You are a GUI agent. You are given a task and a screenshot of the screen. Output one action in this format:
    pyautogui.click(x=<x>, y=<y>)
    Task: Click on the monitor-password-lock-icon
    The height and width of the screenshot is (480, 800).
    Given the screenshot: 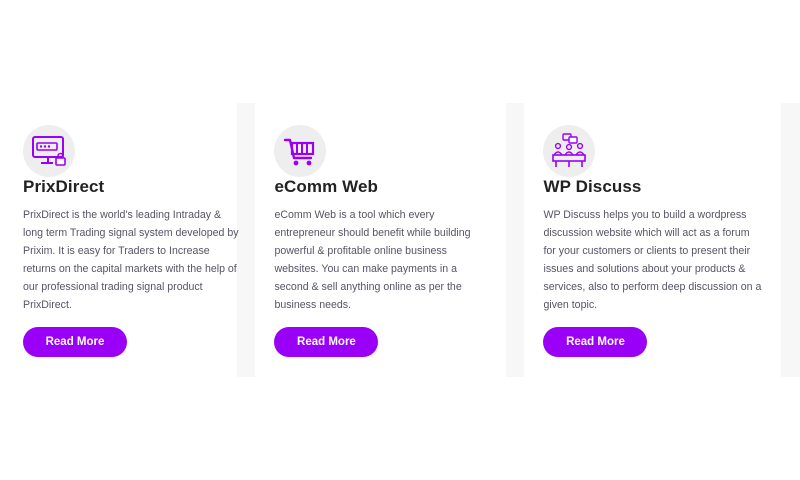 What is the action you would take?
    pyautogui.click(x=49, y=151)
    